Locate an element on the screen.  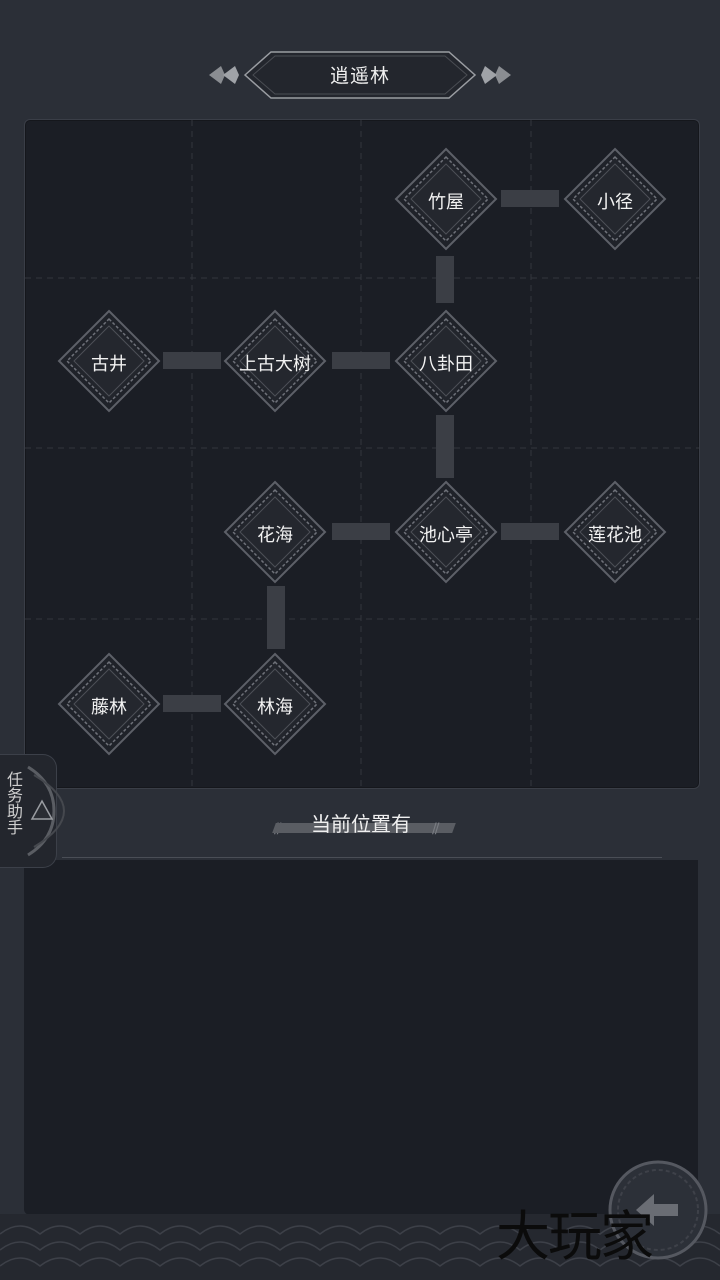
current-location-header: // // 当前位置有 is located at coordinates (361, 824).